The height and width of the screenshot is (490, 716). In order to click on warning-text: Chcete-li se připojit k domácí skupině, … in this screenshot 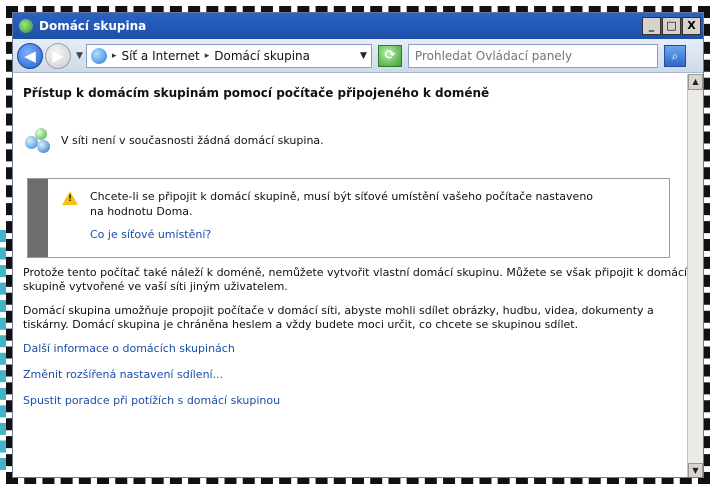, I will do `click(342, 204)`.